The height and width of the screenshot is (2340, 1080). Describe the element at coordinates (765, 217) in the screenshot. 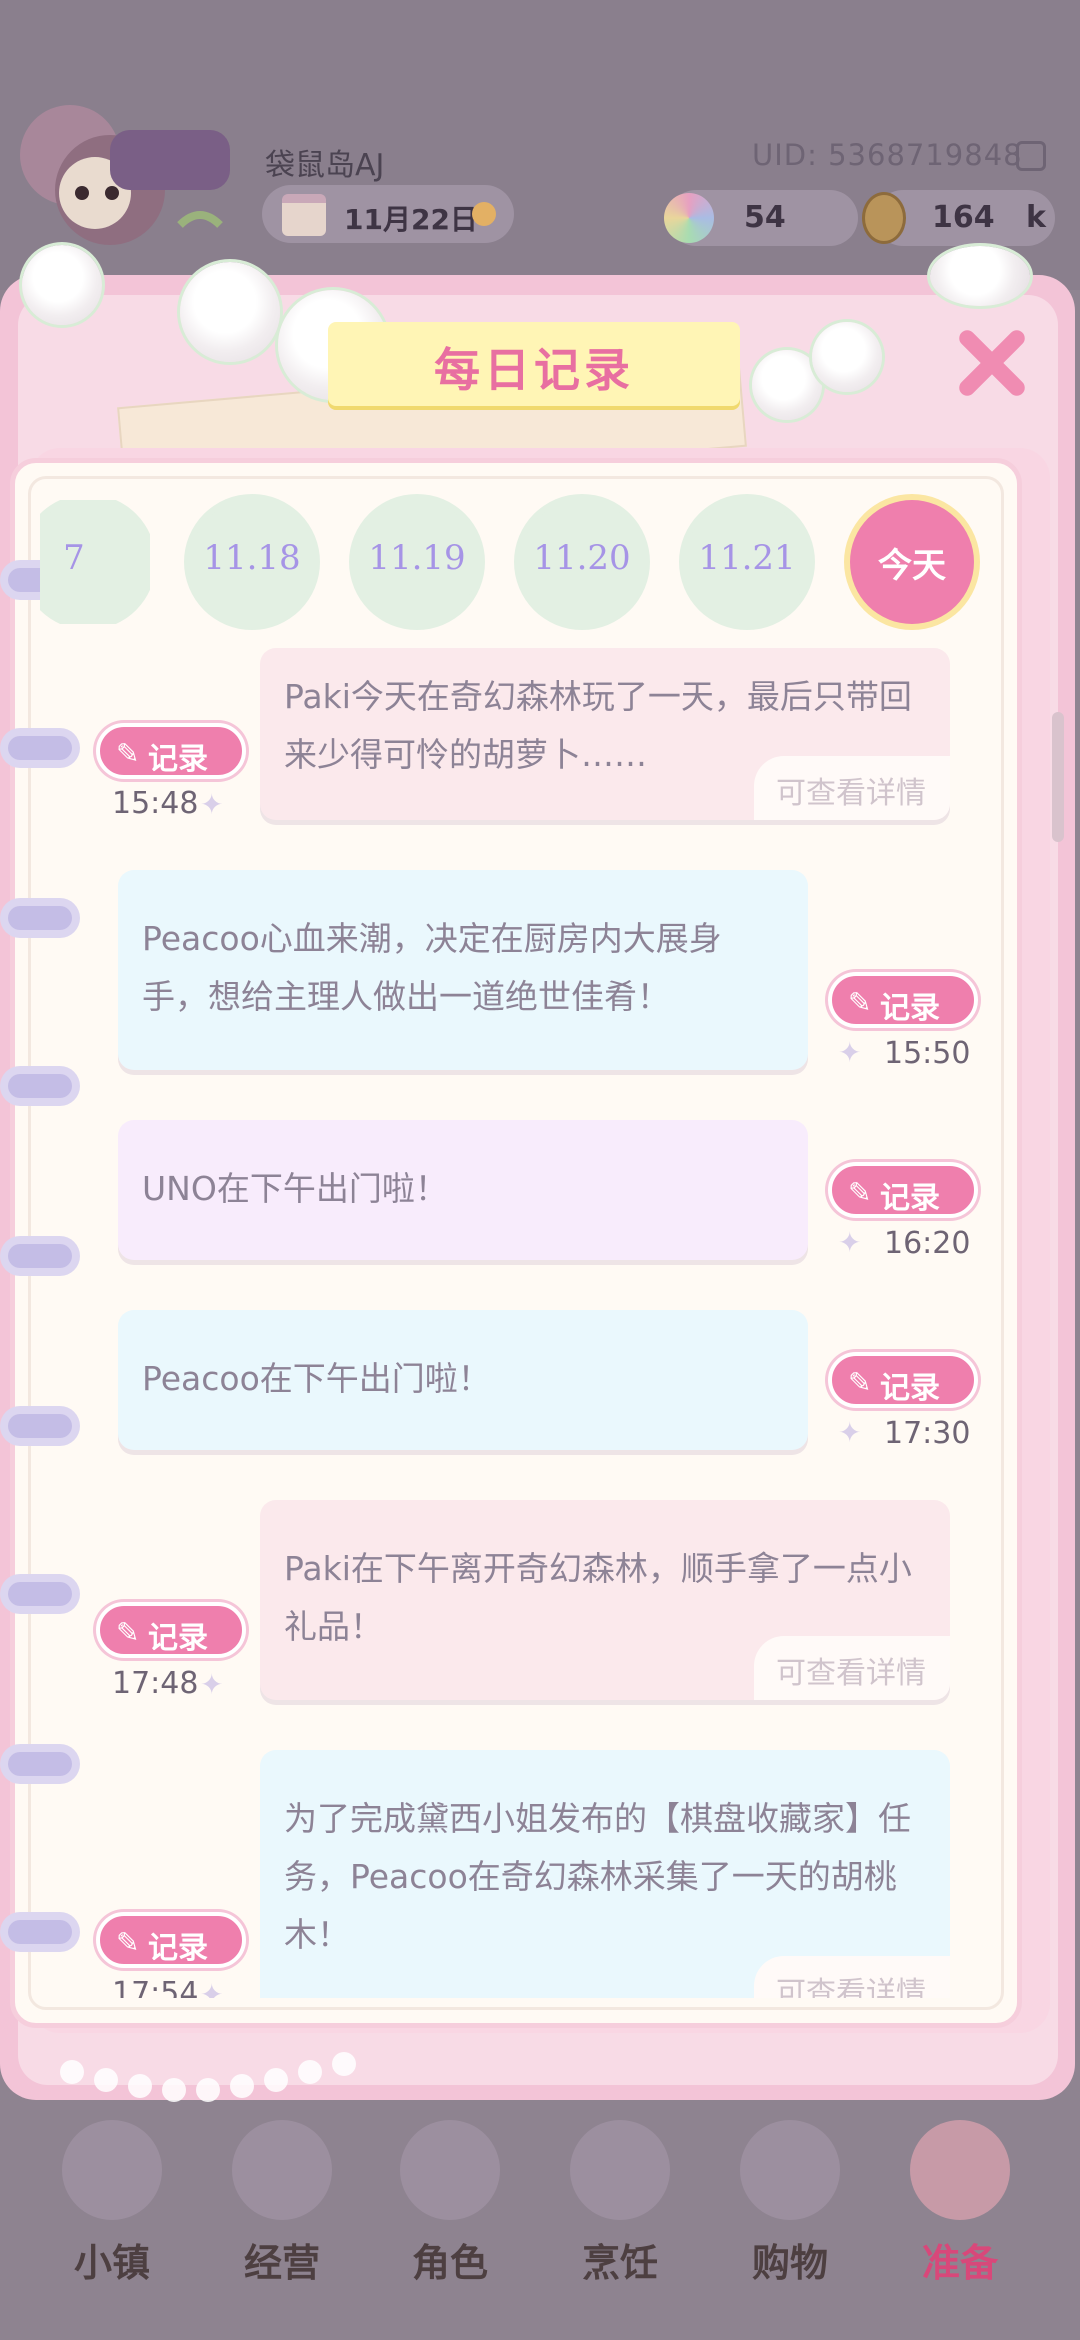

I see `gem-count: 54` at that location.